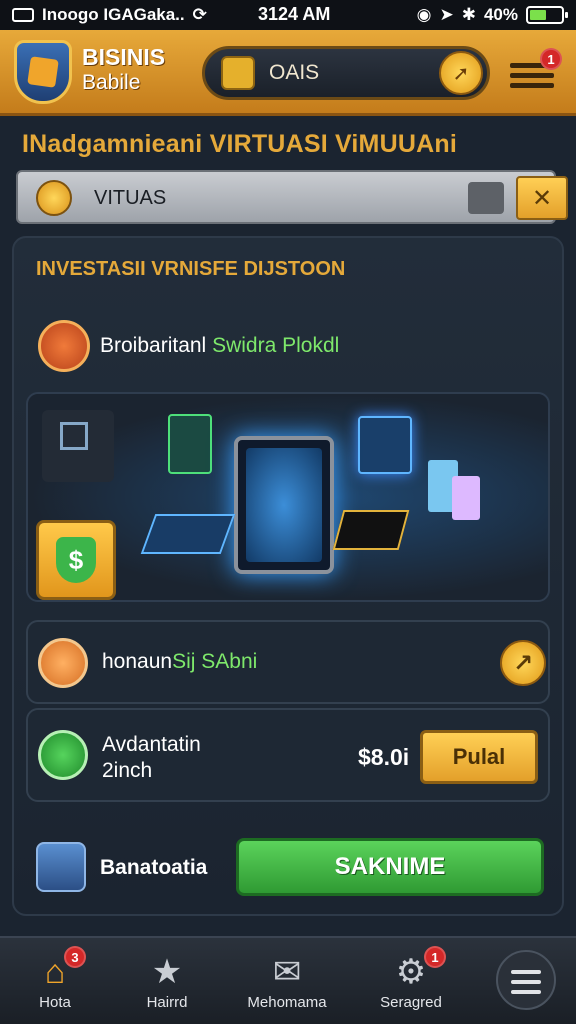  I want to click on camera-icon, so click(64, 346).